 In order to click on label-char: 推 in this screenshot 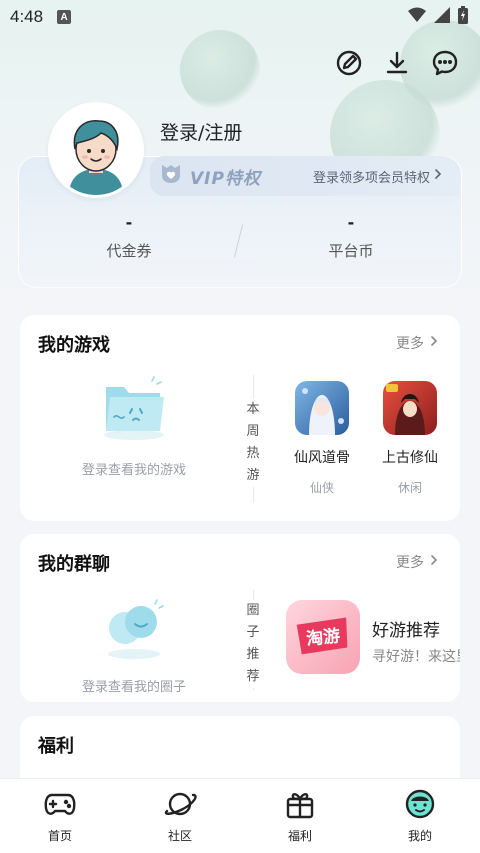, I will do `click(253, 654)`.